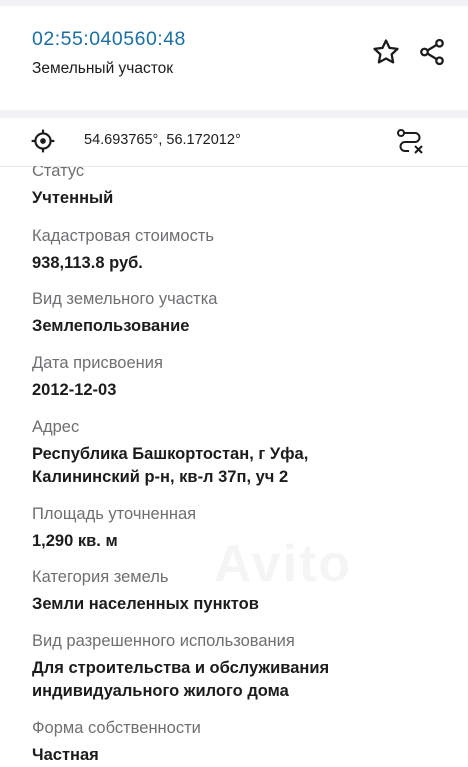 The image size is (468, 767). What do you see at coordinates (170, 454) in the screenshot?
I see `address-line-1: Республика Башкортостан, г Уфа,` at bounding box center [170, 454].